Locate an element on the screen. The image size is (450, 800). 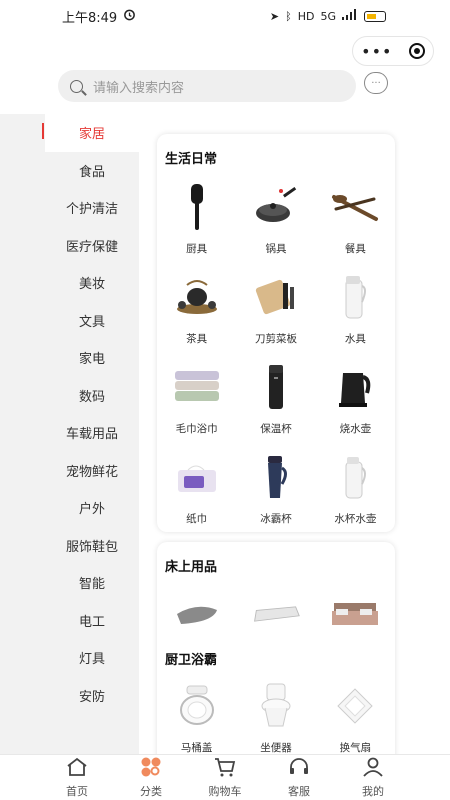
category-item: 保温杯 is located at coordinates (275, 394).